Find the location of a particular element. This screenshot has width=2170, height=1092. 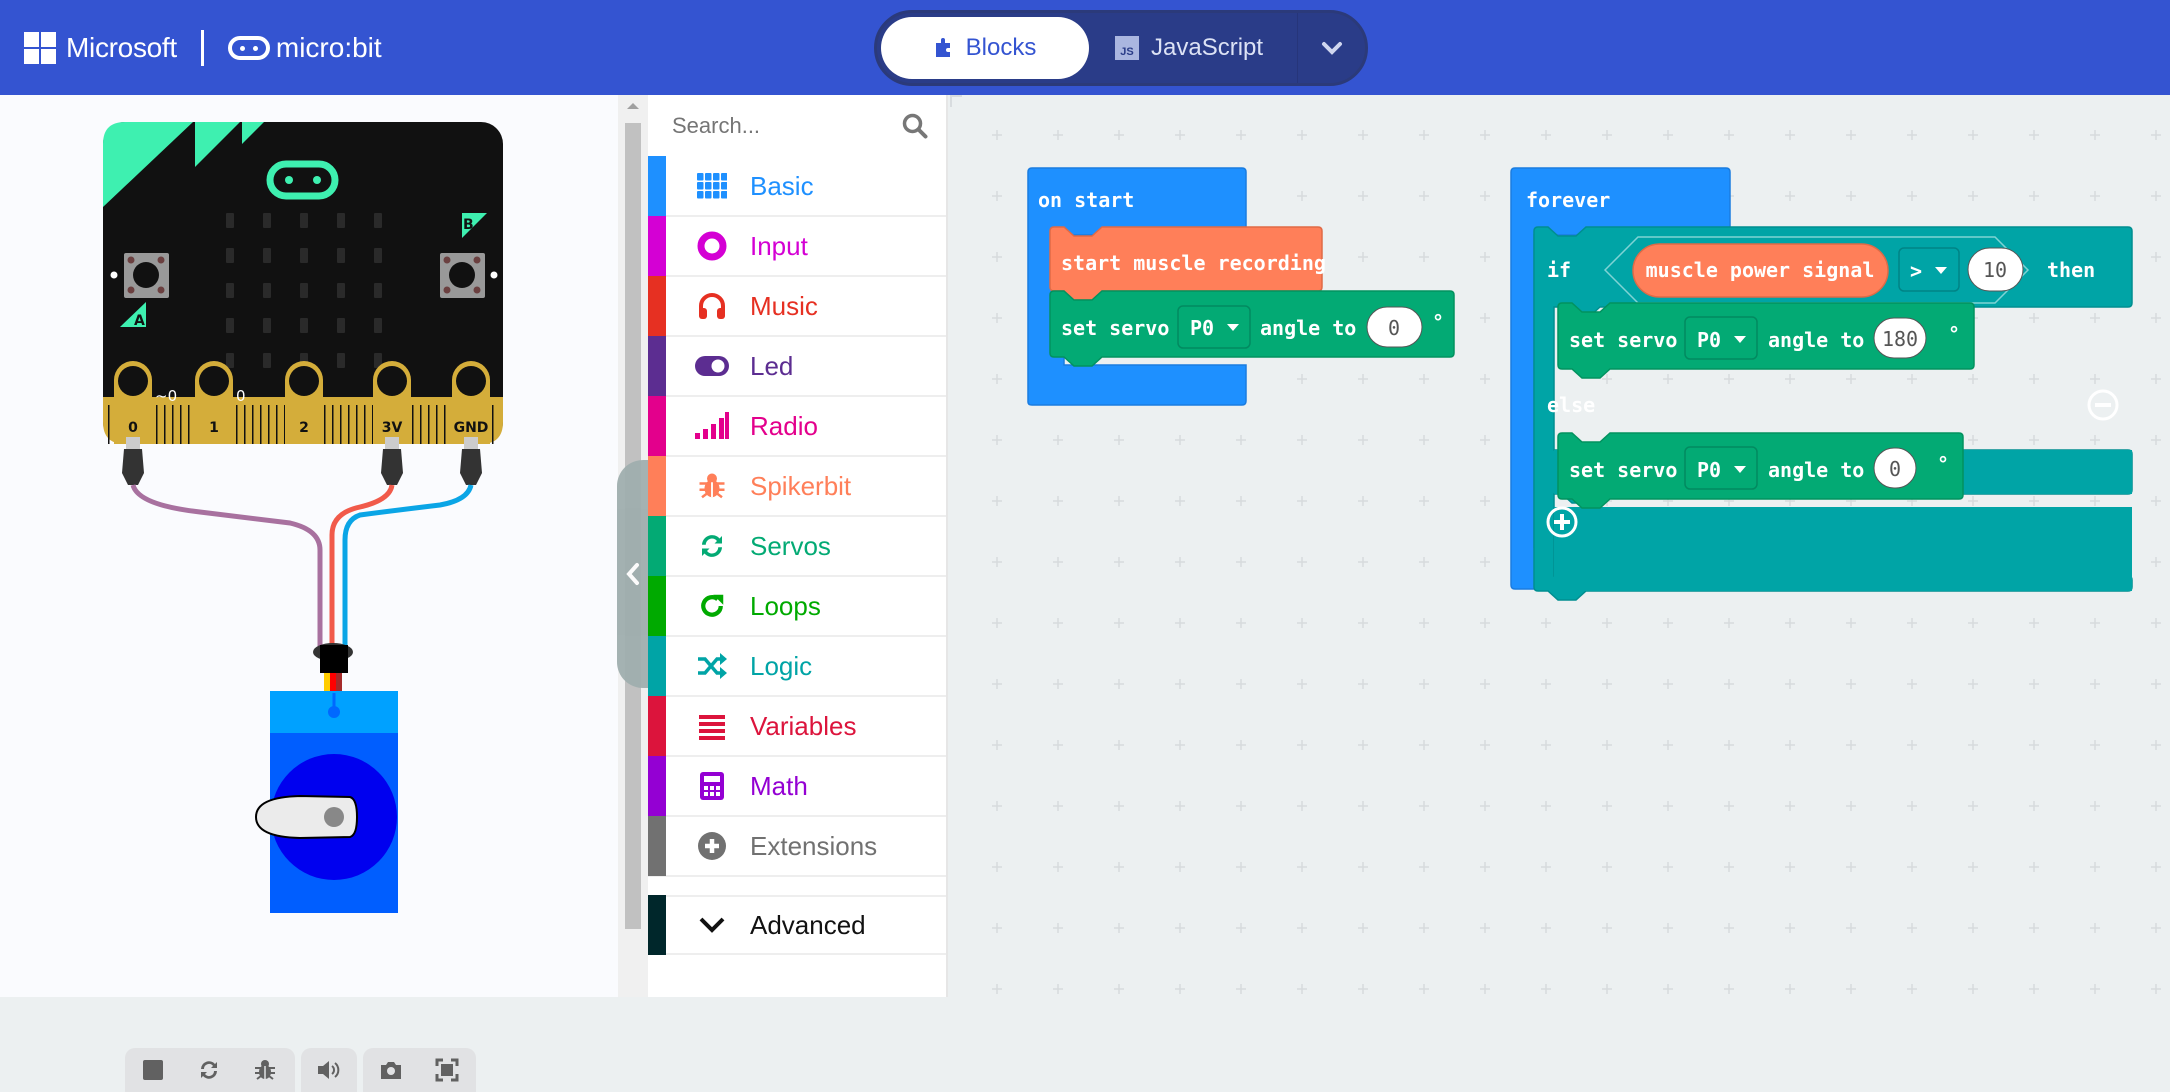

search-icon is located at coordinates (915, 126).